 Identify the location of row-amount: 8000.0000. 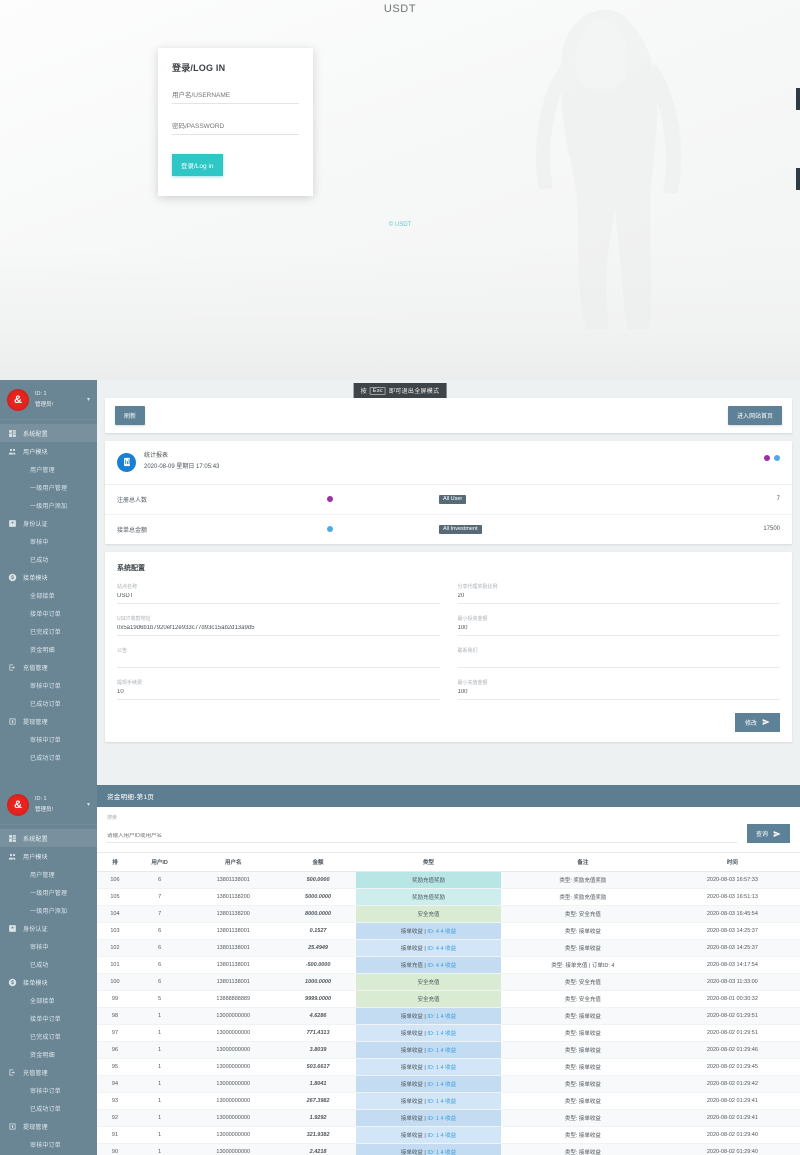
(318, 914).